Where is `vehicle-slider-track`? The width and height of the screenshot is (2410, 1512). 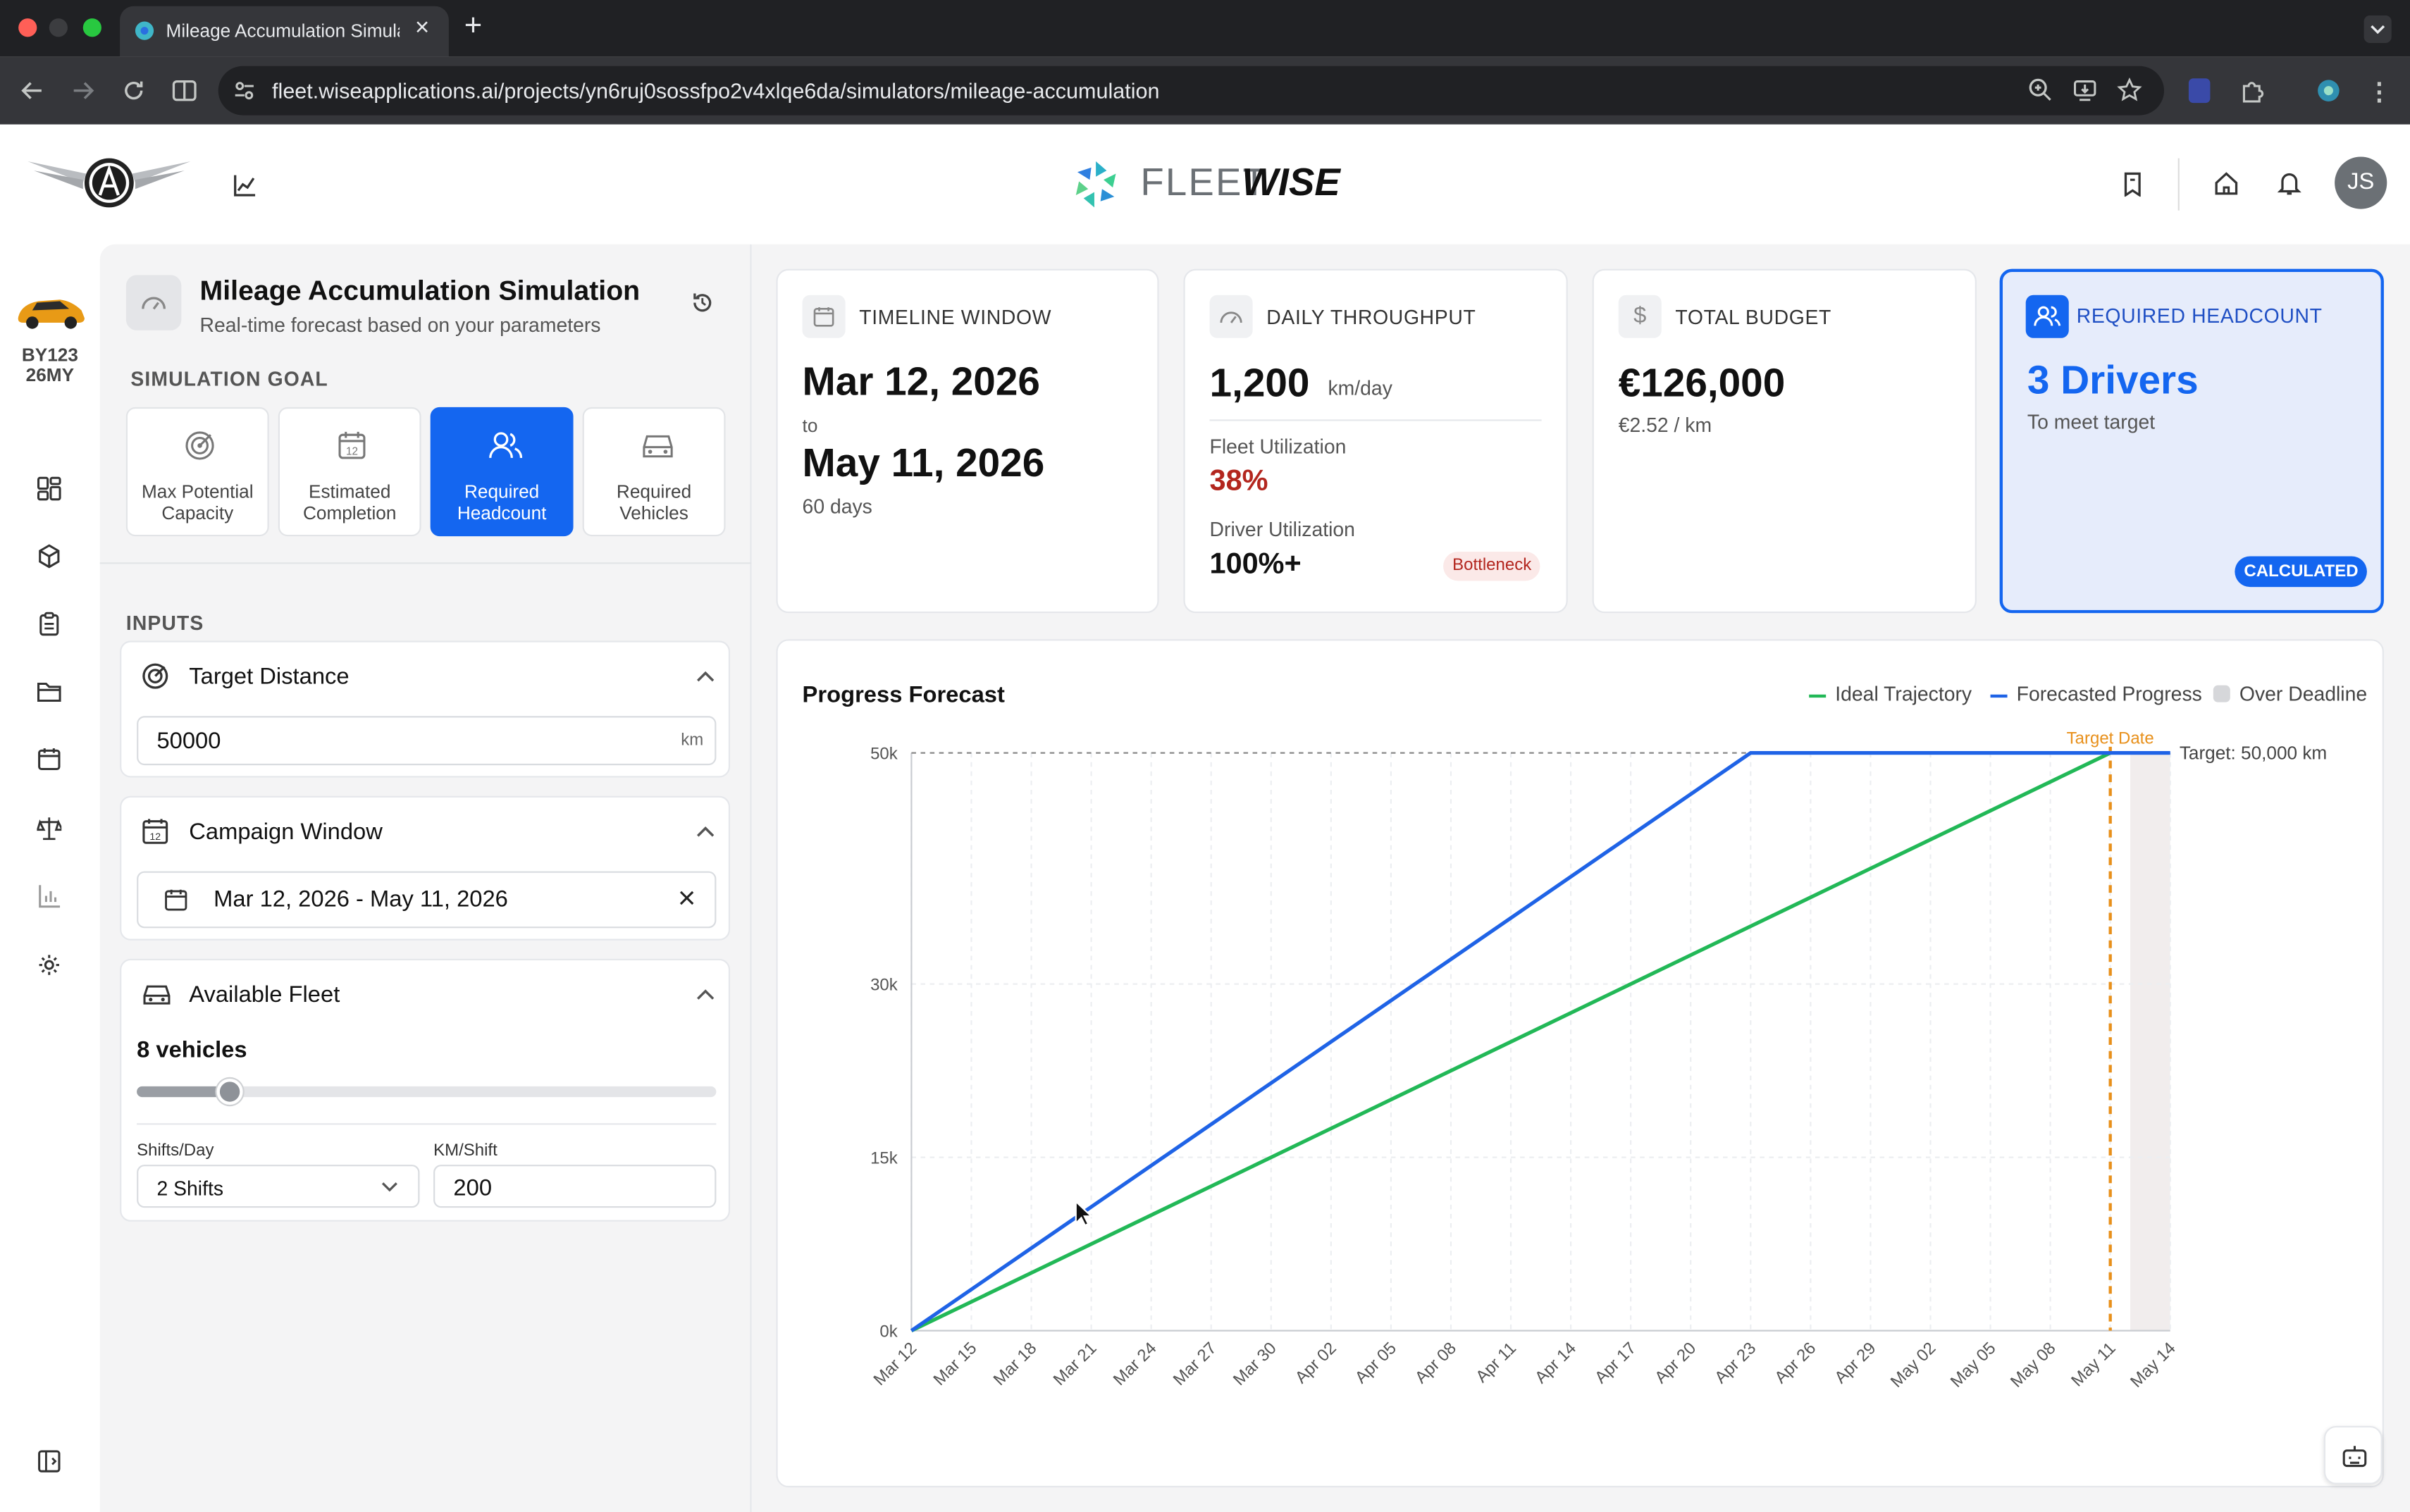 vehicle-slider-track is located at coordinates (427, 1091).